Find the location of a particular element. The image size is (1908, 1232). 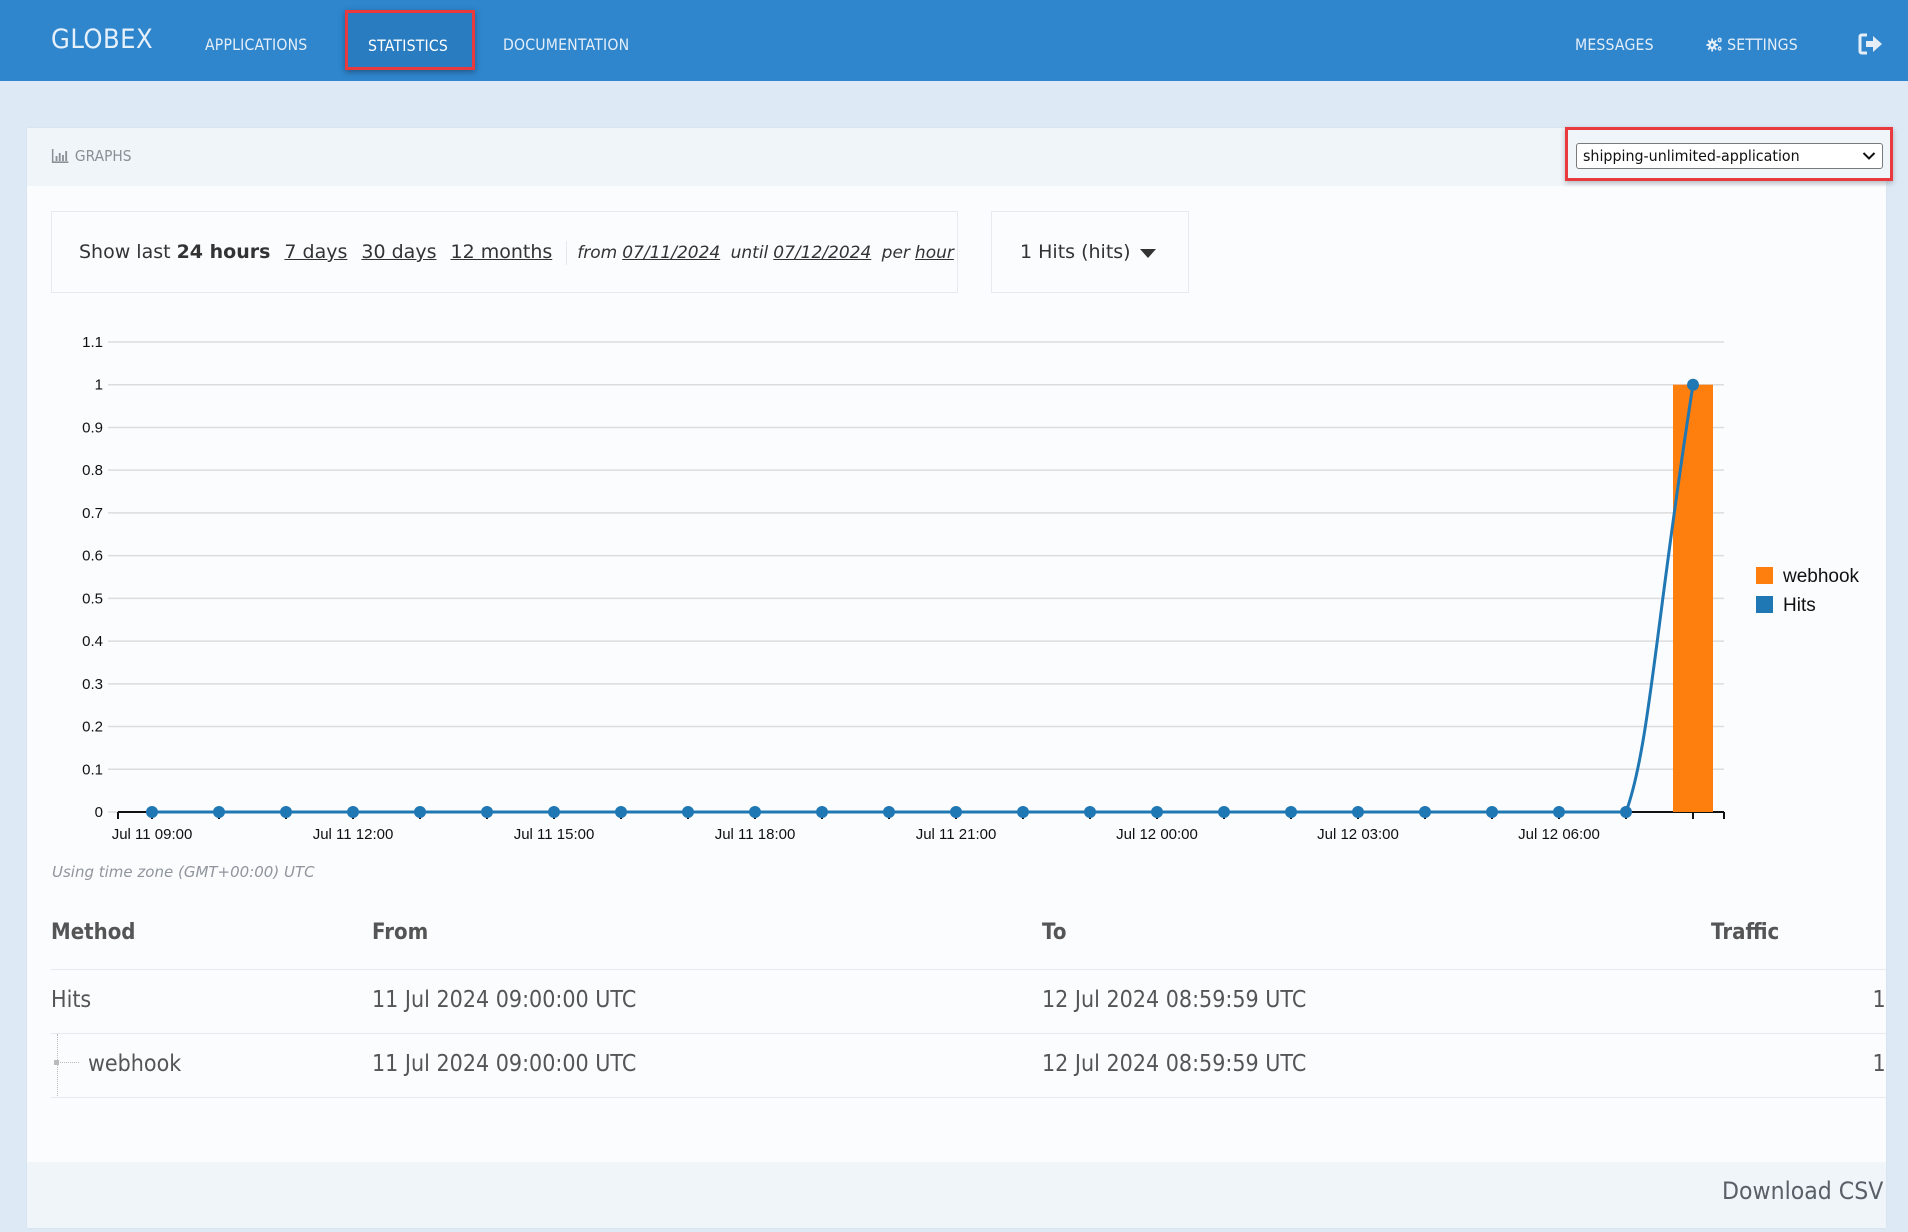

sign-out-icon is located at coordinates (1871, 44).